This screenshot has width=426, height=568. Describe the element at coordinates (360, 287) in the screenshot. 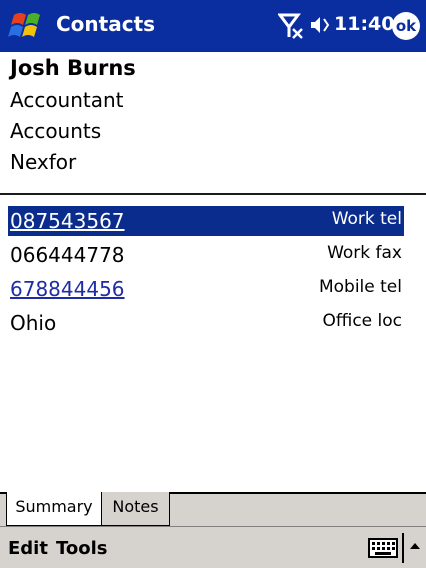

I see `mobile-tel-label: Mobile tel` at that location.